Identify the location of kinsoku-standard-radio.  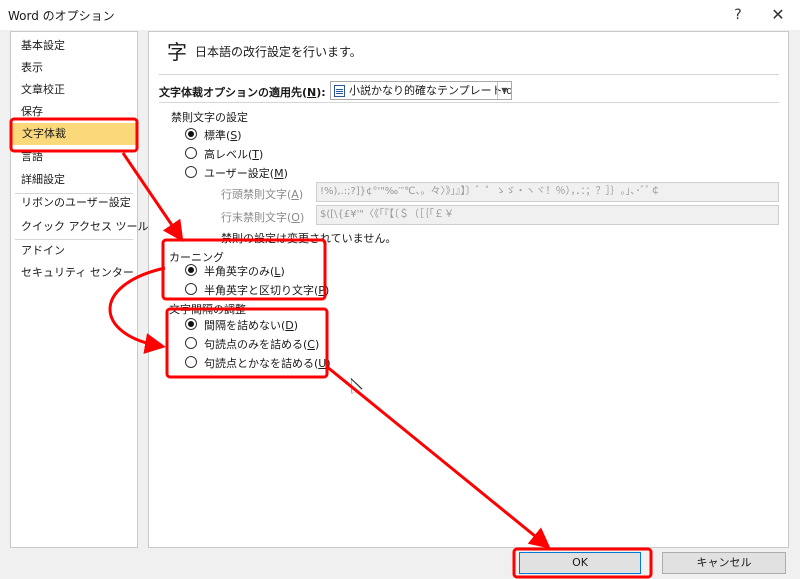
(191, 134).